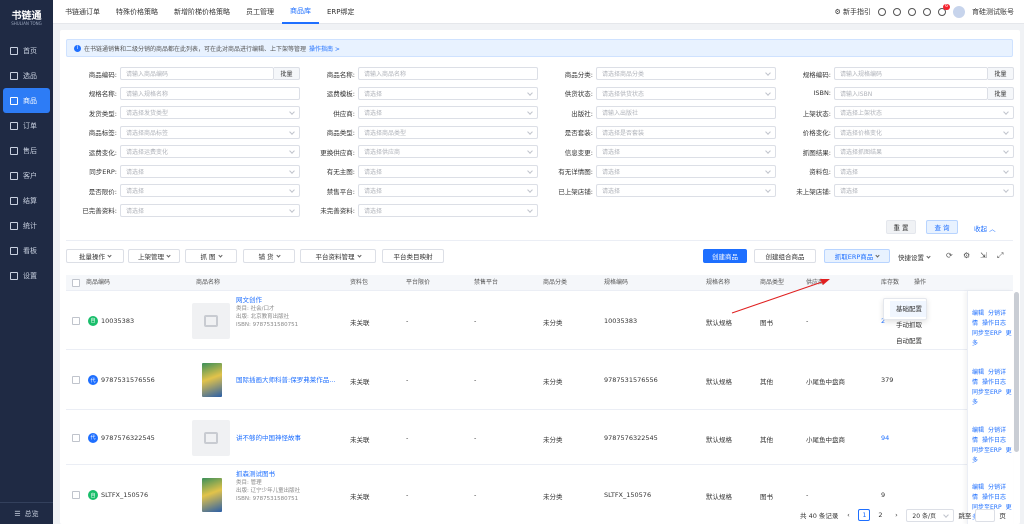 This screenshot has height=524, width=1024. I want to click on search-button: 查 询, so click(942, 227).